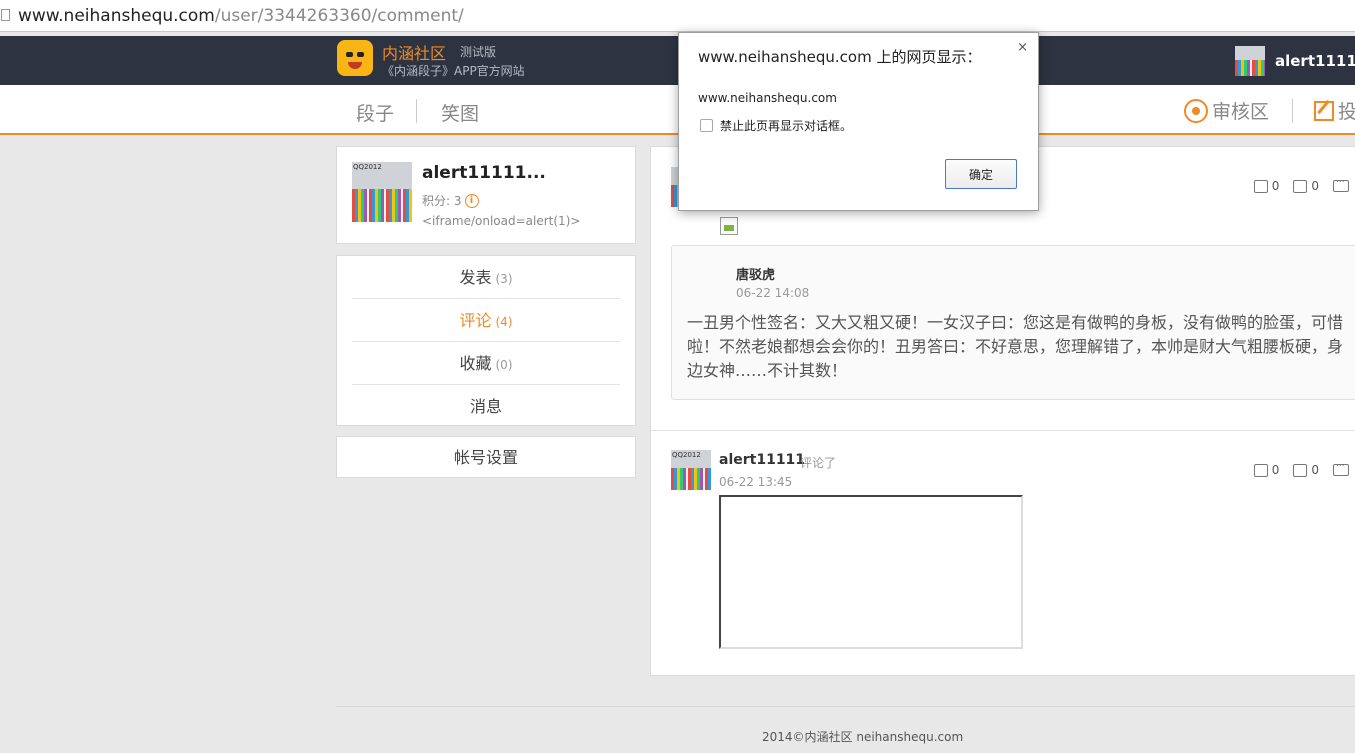 The height and width of the screenshot is (753, 1355). I want to click on comment-verb: 评论了, so click(818, 463).